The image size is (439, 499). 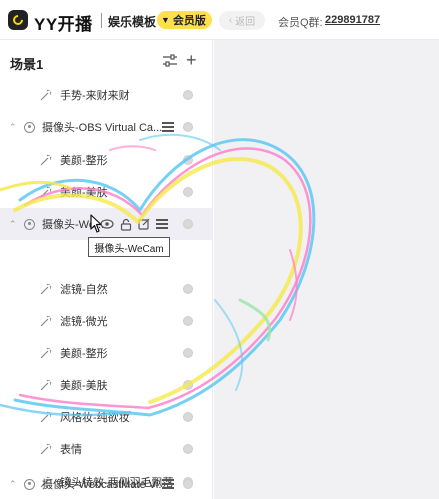 What do you see at coordinates (134, 224) in the screenshot?
I see `row-actions` at bounding box center [134, 224].